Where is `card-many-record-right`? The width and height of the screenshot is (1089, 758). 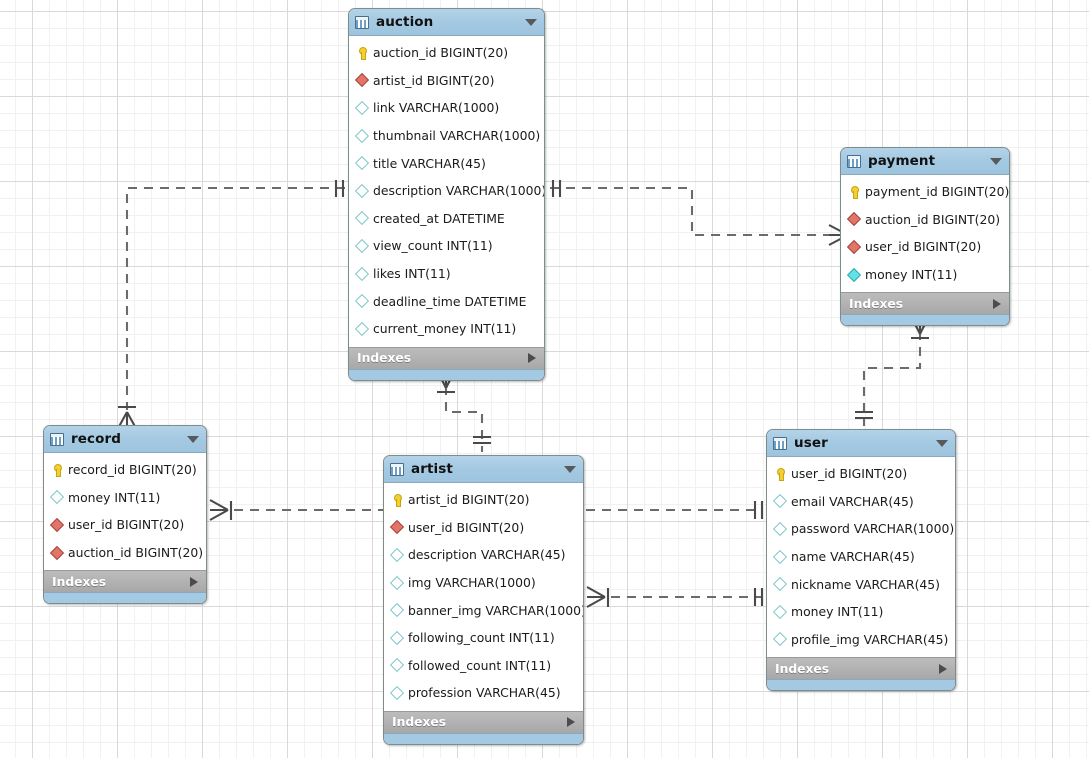
card-many-record-right is located at coordinates (219, 505).